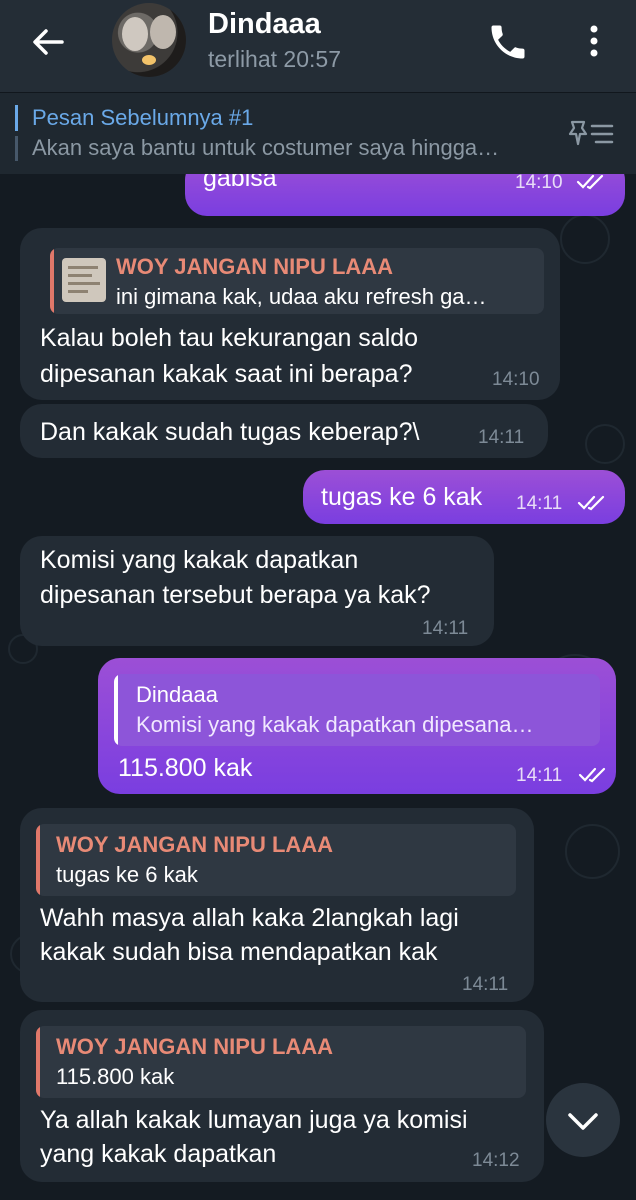  What do you see at coordinates (402, 497) in the screenshot?
I see `message-text: tugas ke 6 kak` at bounding box center [402, 497].